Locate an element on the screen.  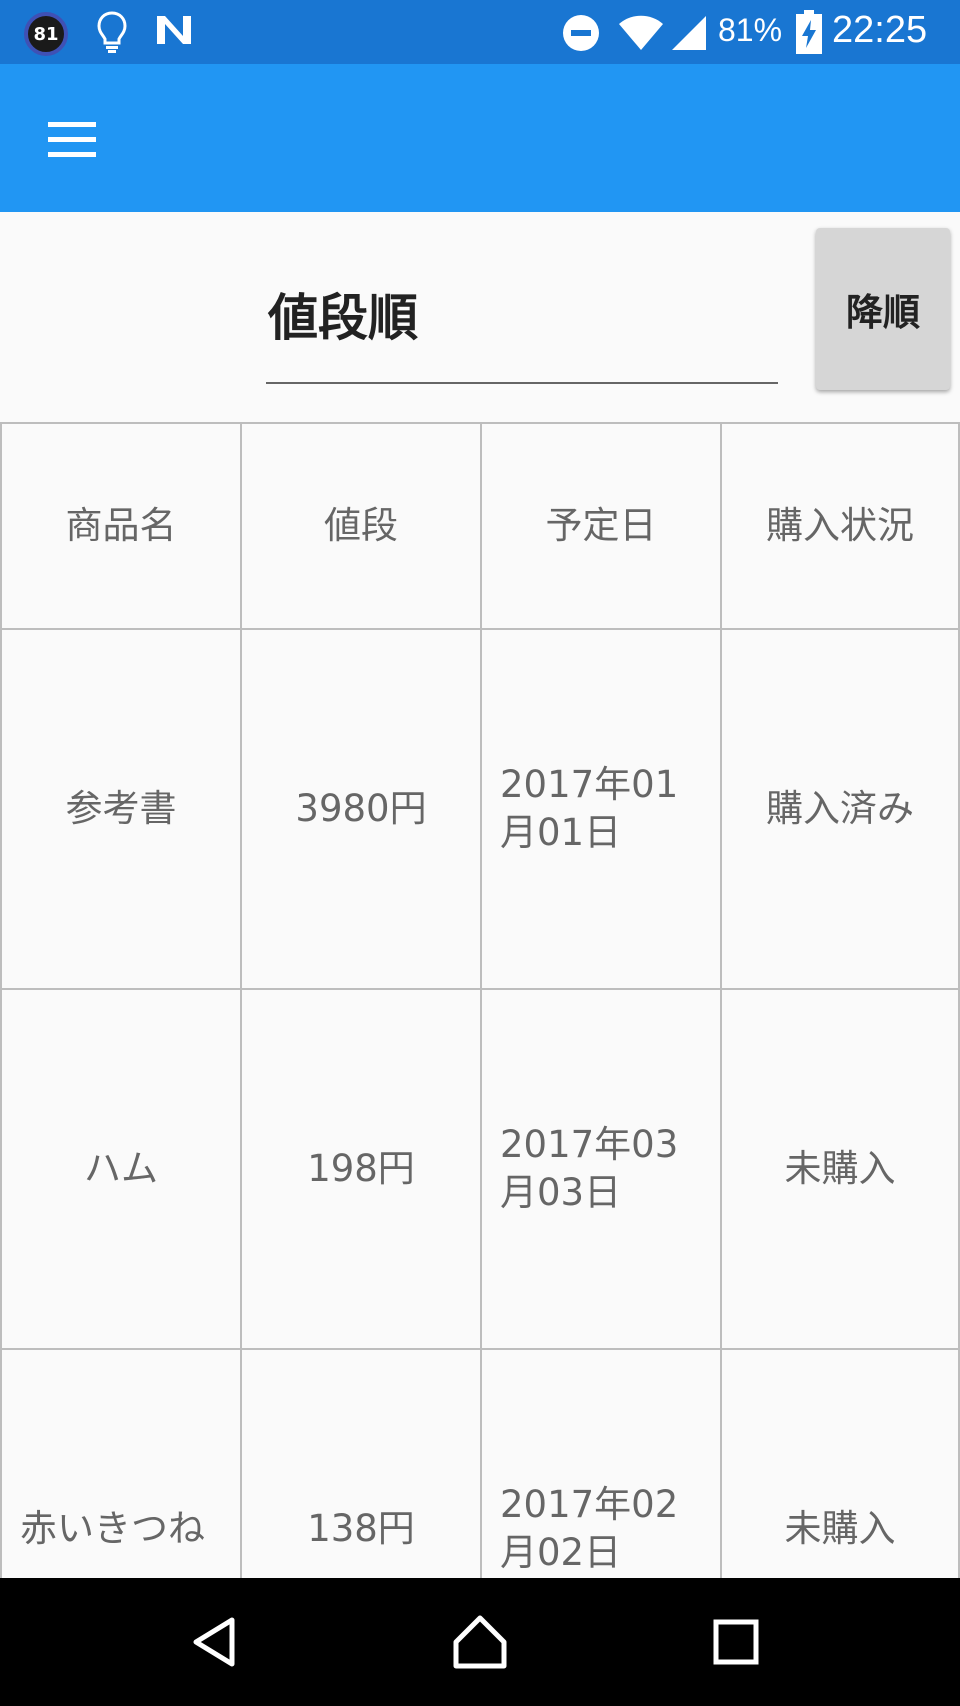
sort-order-button: 降順 is located at coordinates (883, 309).